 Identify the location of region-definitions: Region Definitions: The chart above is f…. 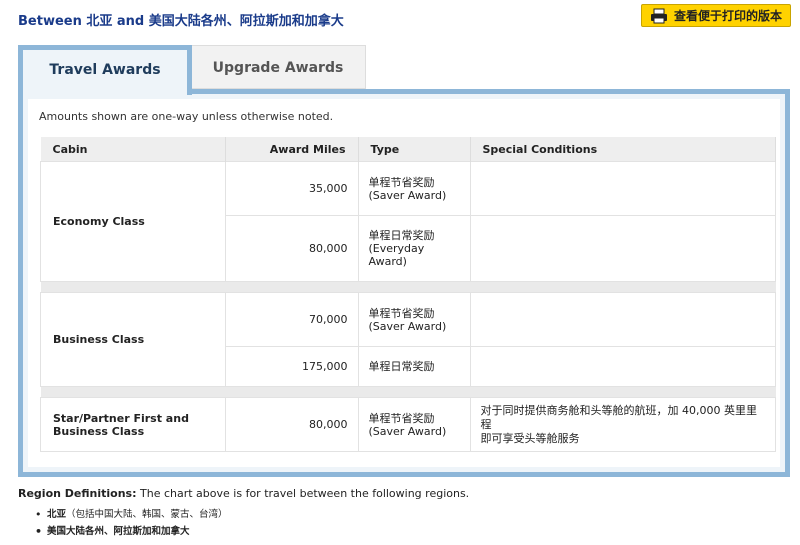
(243, 493).